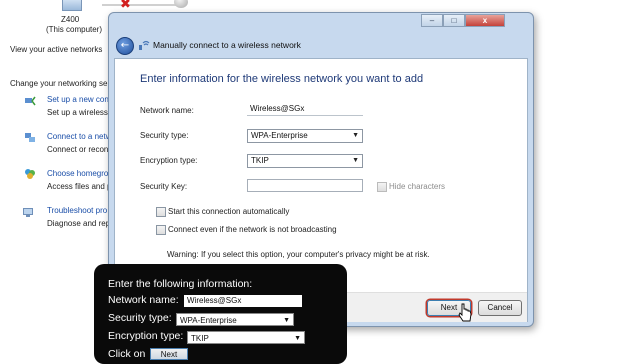 This screenshot has width=640, height=364. I want to click on cancel-button: Cancel, so click(500, 308).